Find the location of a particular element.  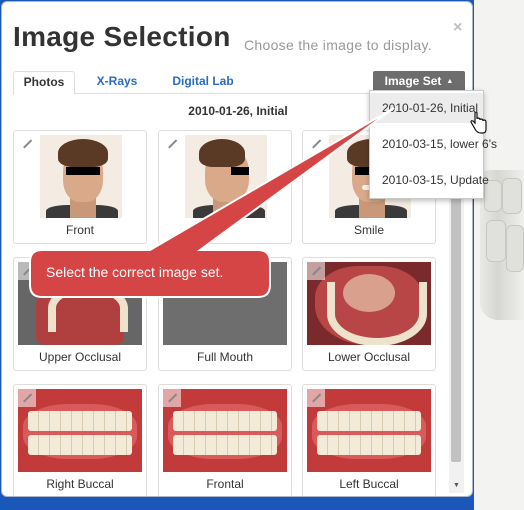

photo-label: Front is located at coordinates (79, 230).